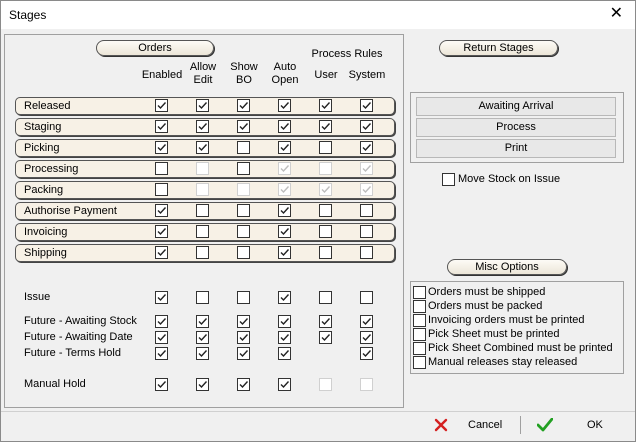 Image resolution: width=636 pixels, height=442 pixels. What do you see at coordinates (448, 179) in the screenshot?
I see `move-stock-checkbox` at bounding box center [448, 179].